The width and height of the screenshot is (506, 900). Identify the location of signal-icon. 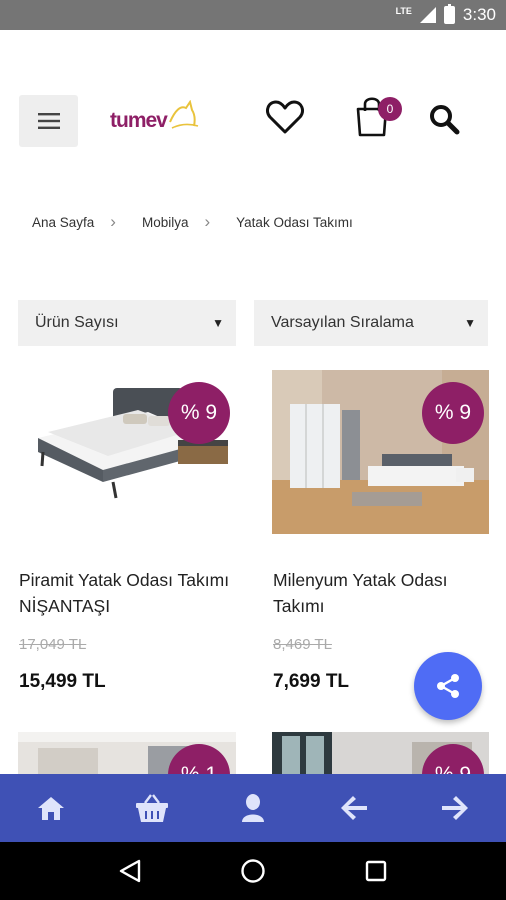
(427, 15).